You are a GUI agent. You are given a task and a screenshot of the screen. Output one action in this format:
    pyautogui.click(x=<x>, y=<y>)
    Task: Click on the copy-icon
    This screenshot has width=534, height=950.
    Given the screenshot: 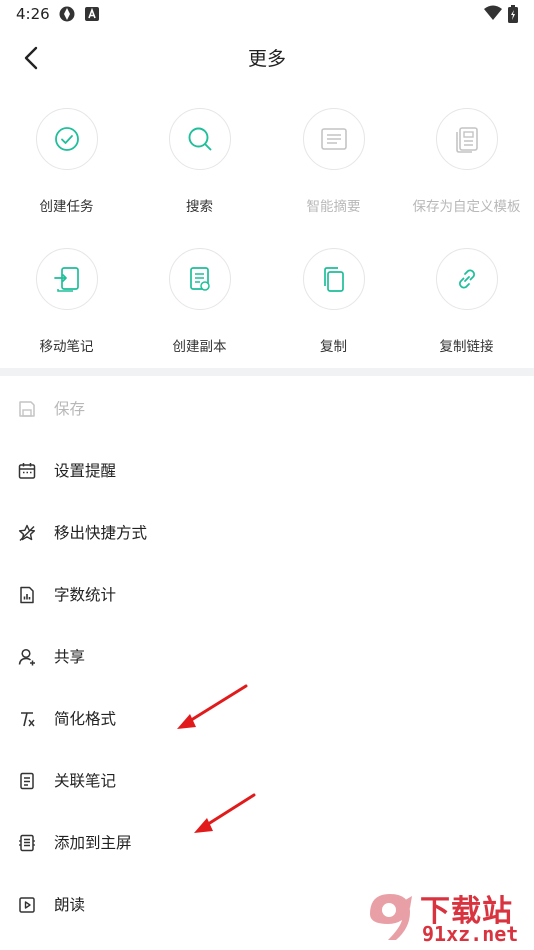 What is the action you would take?
    pyautogui.click(x=334, y=279)
    